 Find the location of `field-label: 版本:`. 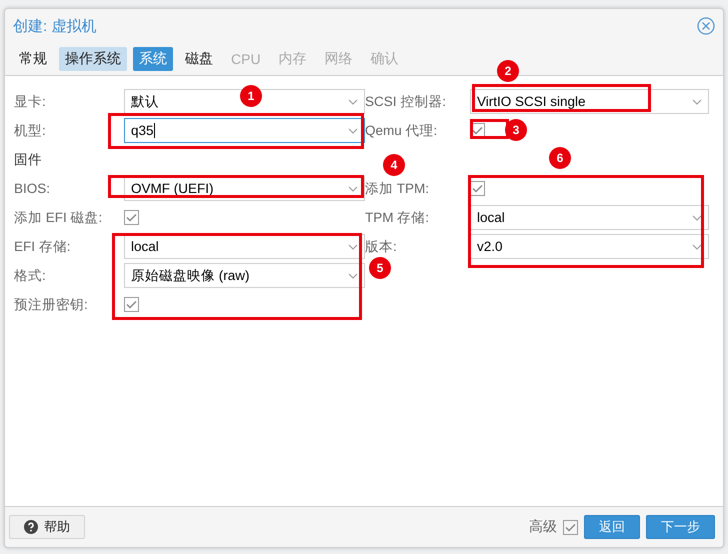

field-label: 版本: is located at coordinates (381, 247).